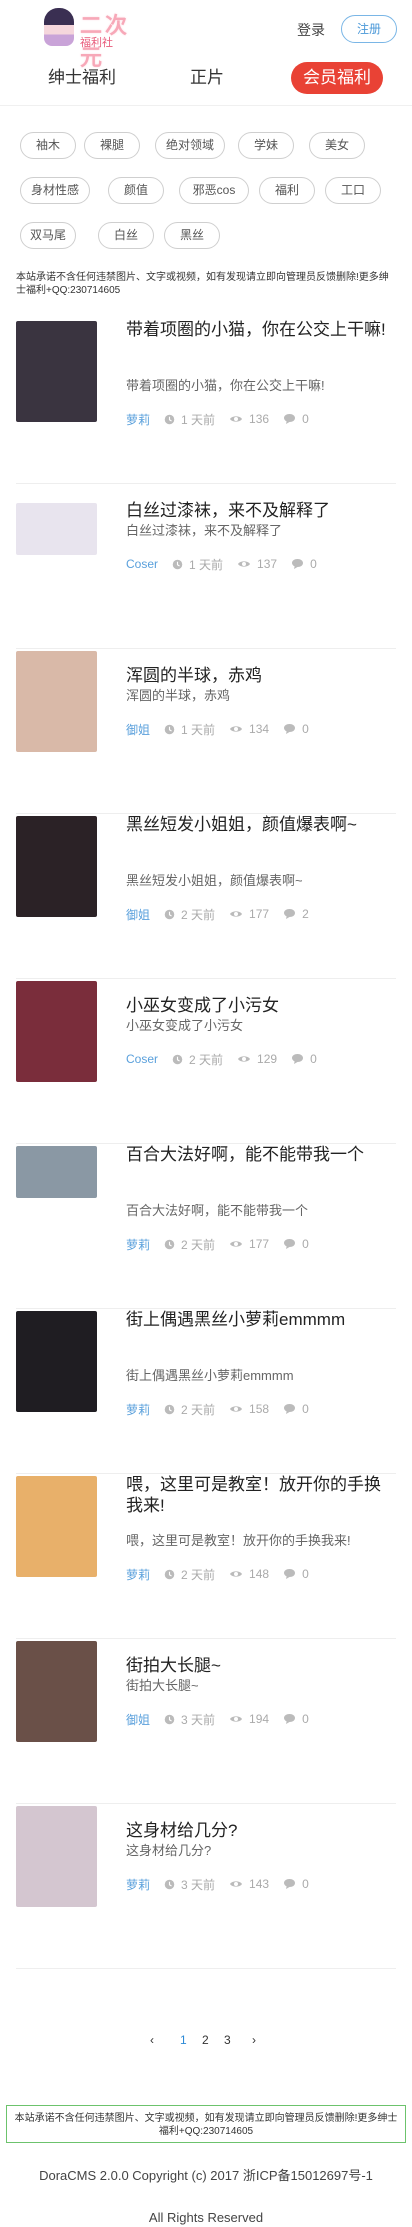 The width and height of the screenshot is (412, 2227). Describe the element at coordinates (296, 914) in the screenshot. I see `article-comments: 2` at that location.